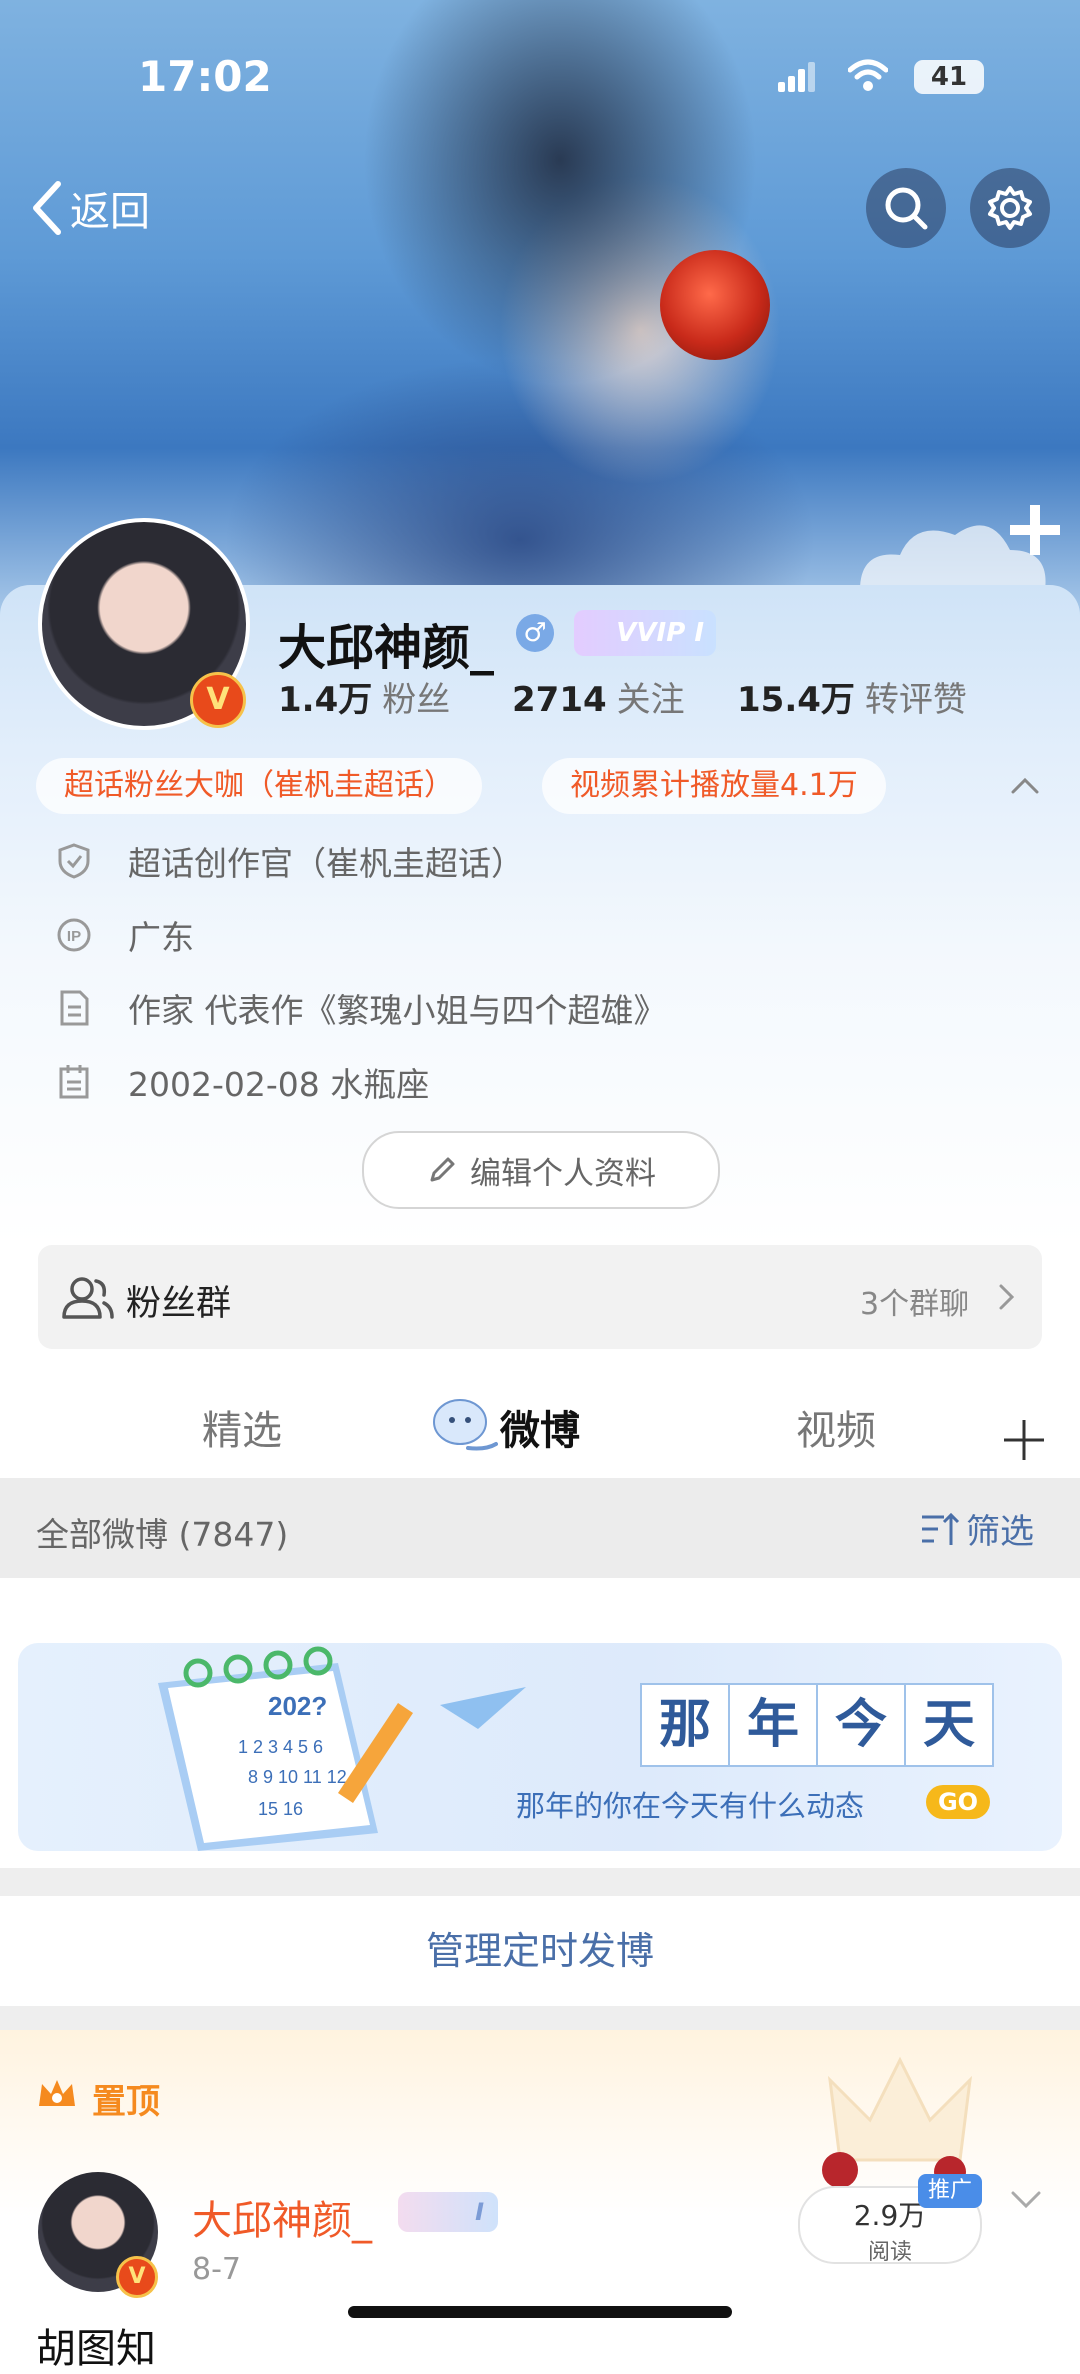  What do you see at coordinates (540, 1528) in the screenshot?
I see `filter-bar: 全部微博 (7847) 筛选` at bounding box center [540, 1528].